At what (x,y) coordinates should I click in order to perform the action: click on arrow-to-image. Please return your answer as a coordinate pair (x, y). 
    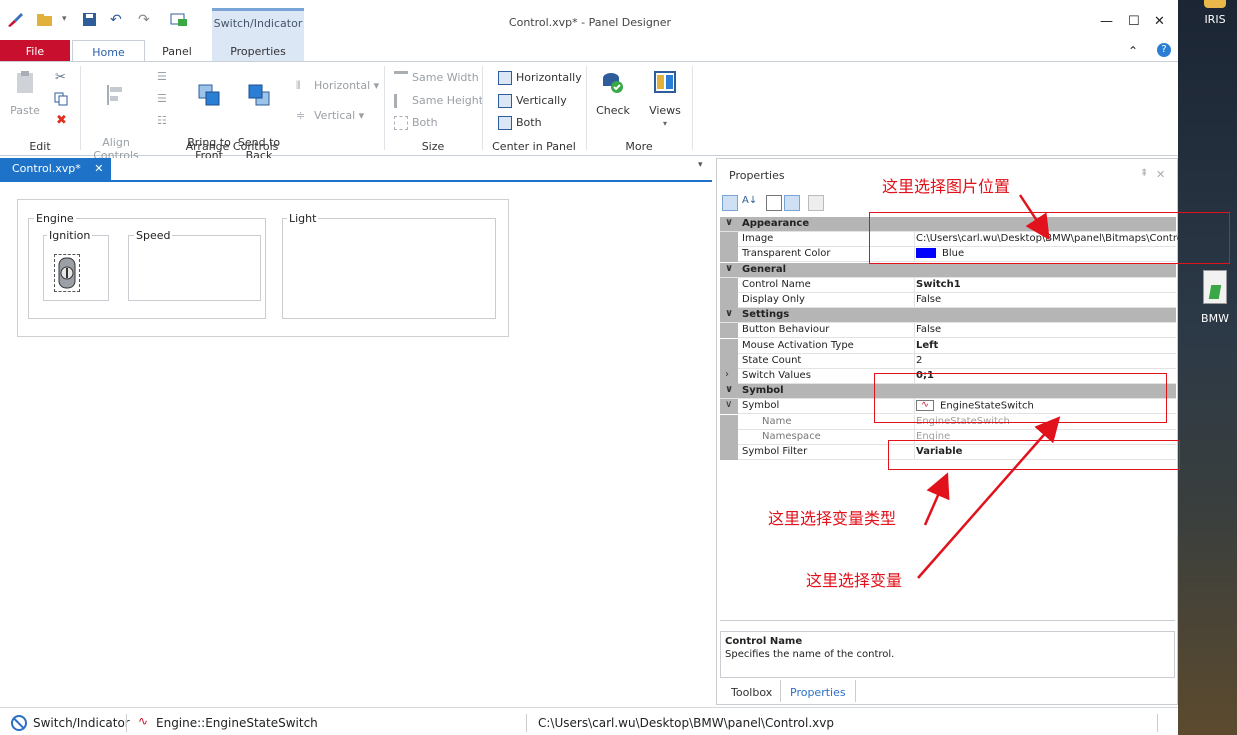
    Looking at the image, I should click on (1034, 217).